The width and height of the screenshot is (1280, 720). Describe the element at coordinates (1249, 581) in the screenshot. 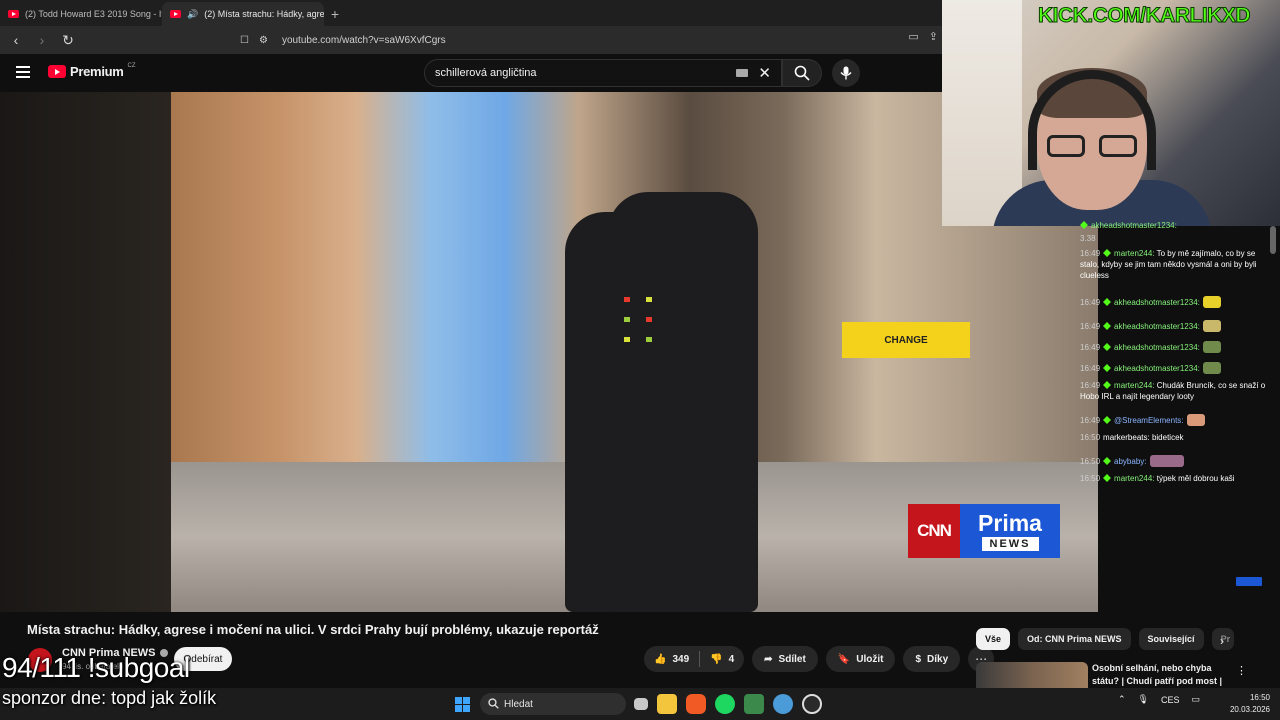

I see `cnn-prima-mini-logo` at that location.